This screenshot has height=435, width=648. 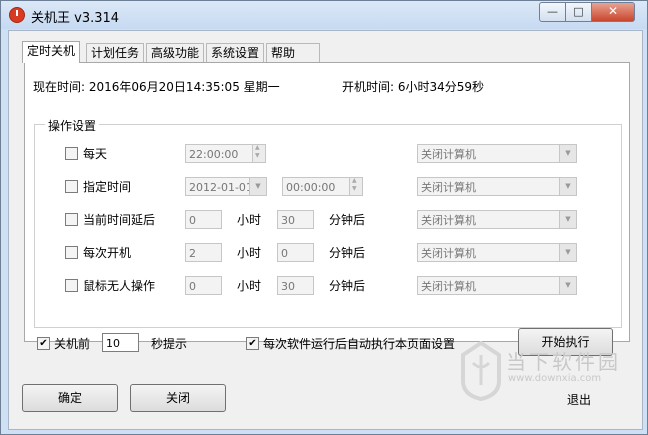 What do you see at coordinates (347, 286) in the screenshot?
I see `idle-minutes-unit: 分钟后` at bounding box center [347, 286].